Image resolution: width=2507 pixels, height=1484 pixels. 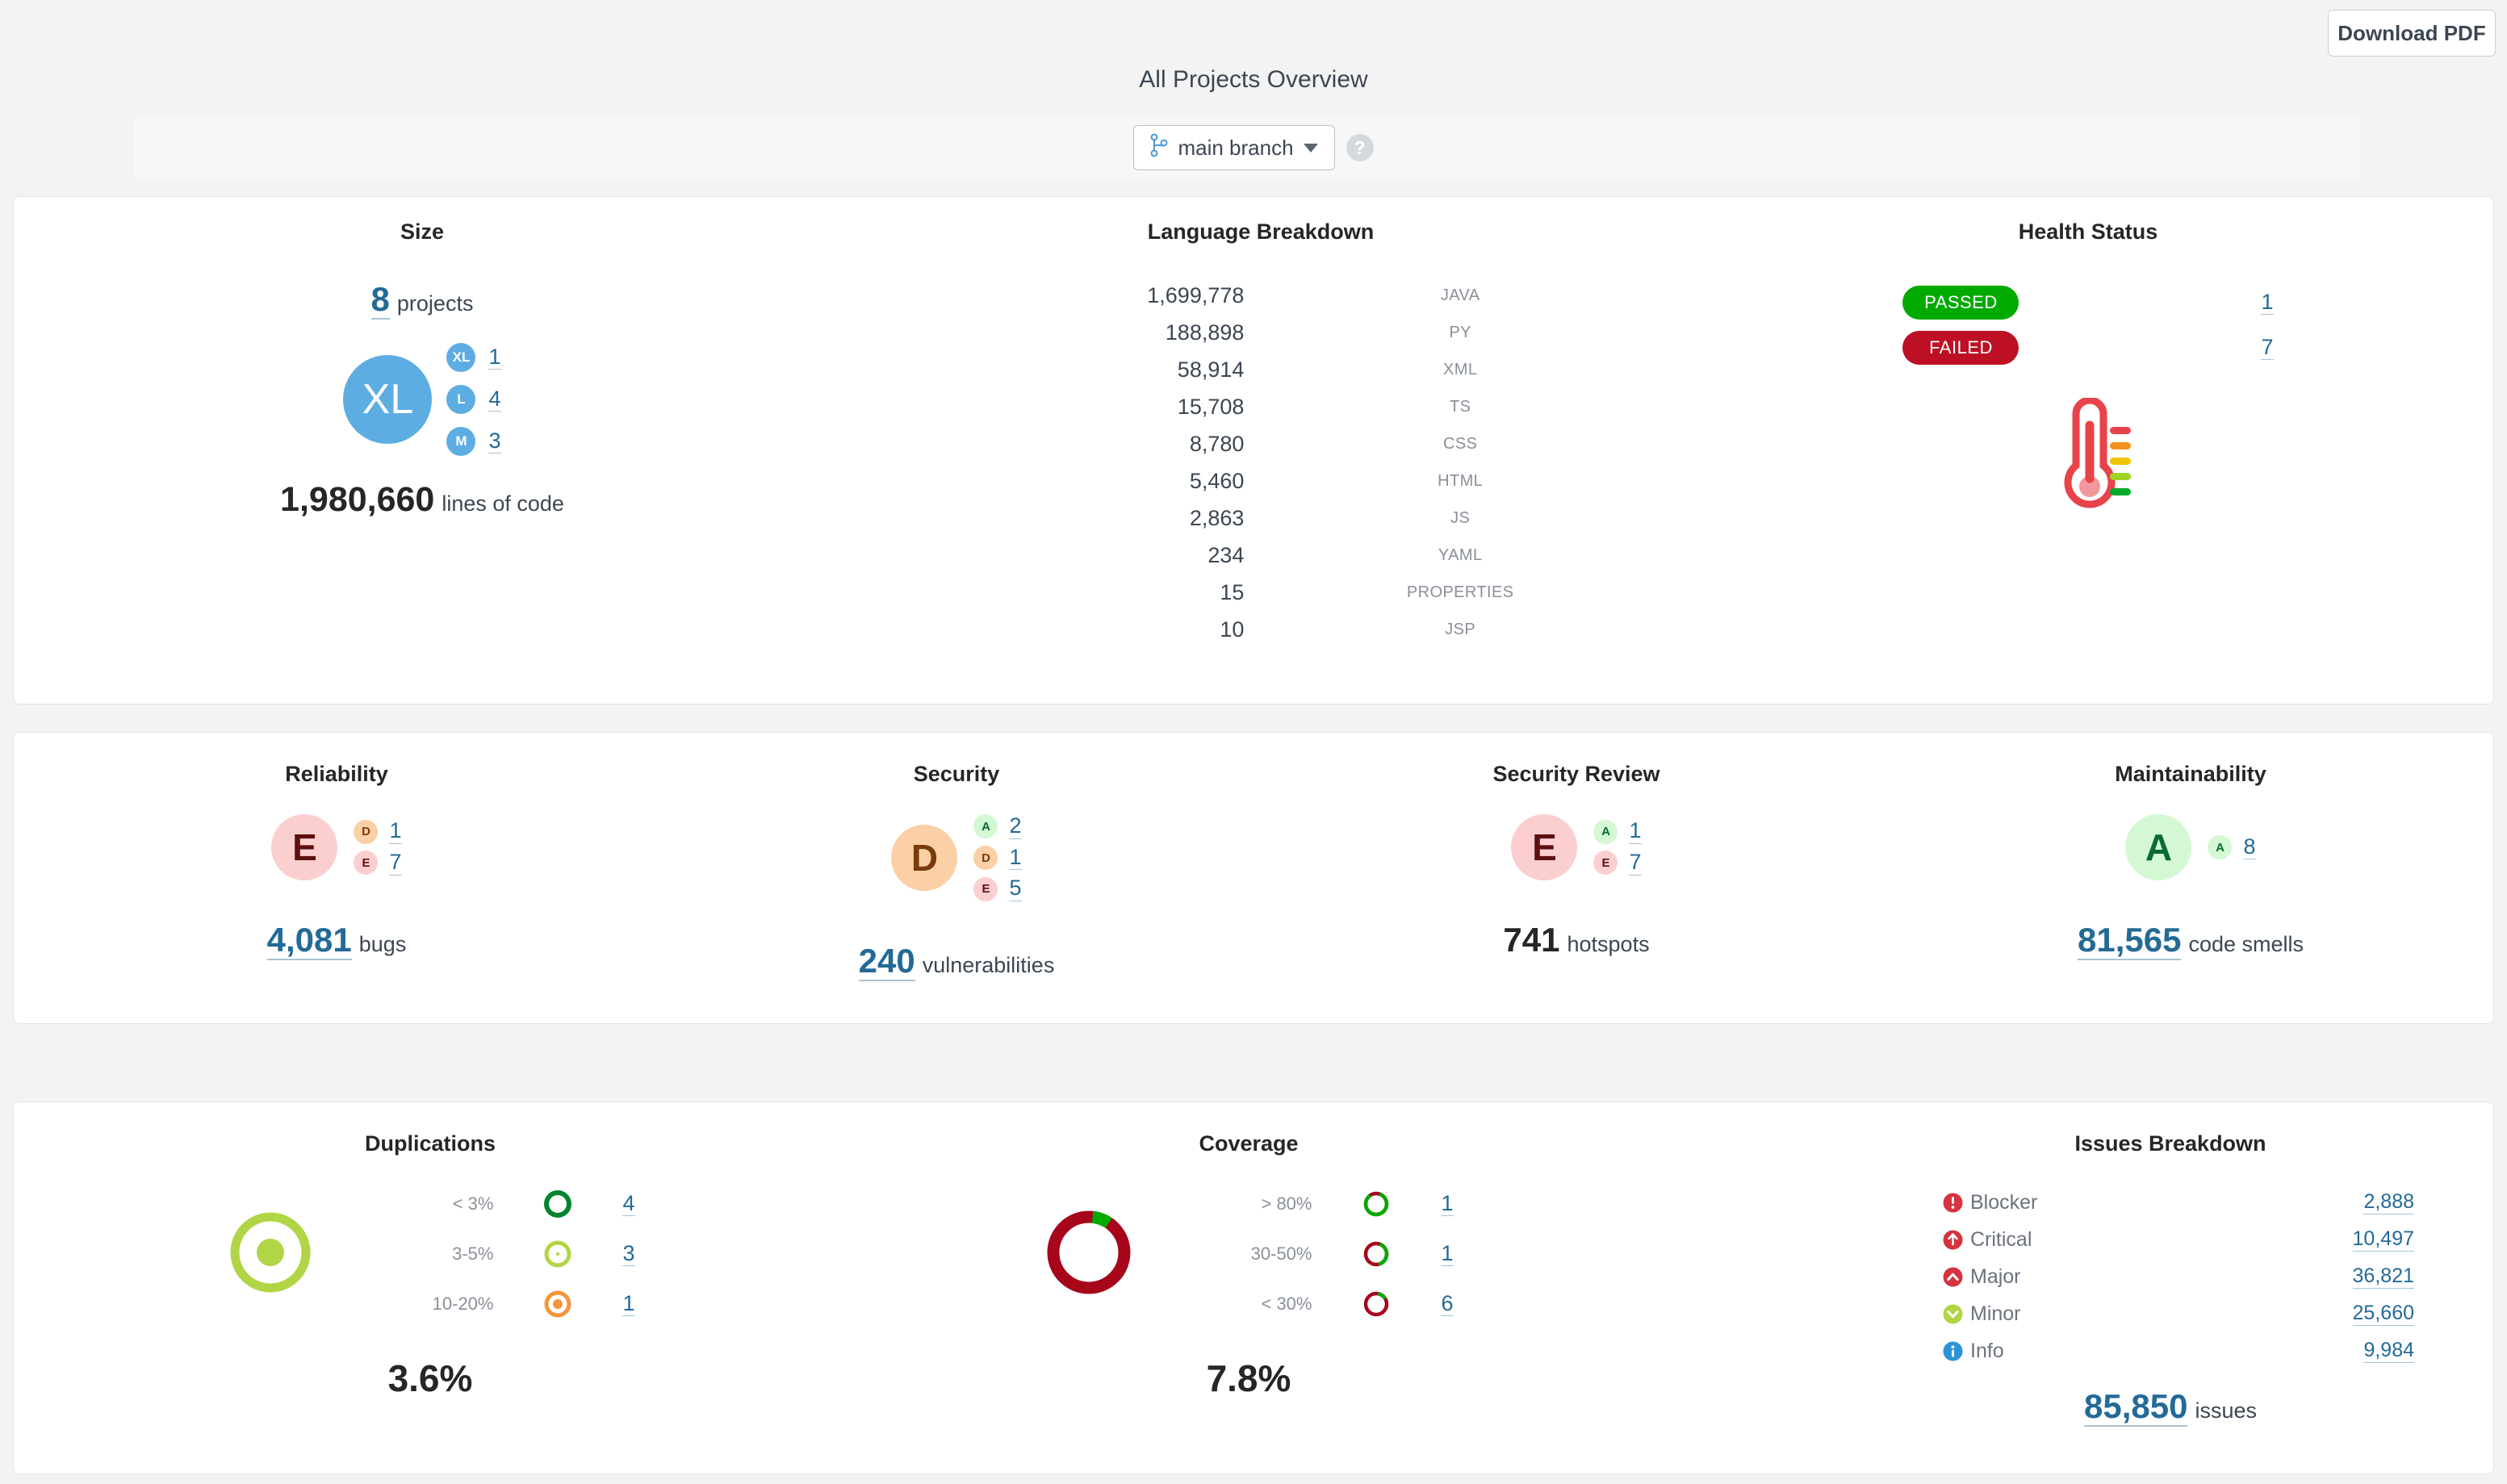 What do you see at coordinates (1987, 1350) in the screenshot?
I see `issue-severity-label: Info` at bounding box center [1987, 1350].